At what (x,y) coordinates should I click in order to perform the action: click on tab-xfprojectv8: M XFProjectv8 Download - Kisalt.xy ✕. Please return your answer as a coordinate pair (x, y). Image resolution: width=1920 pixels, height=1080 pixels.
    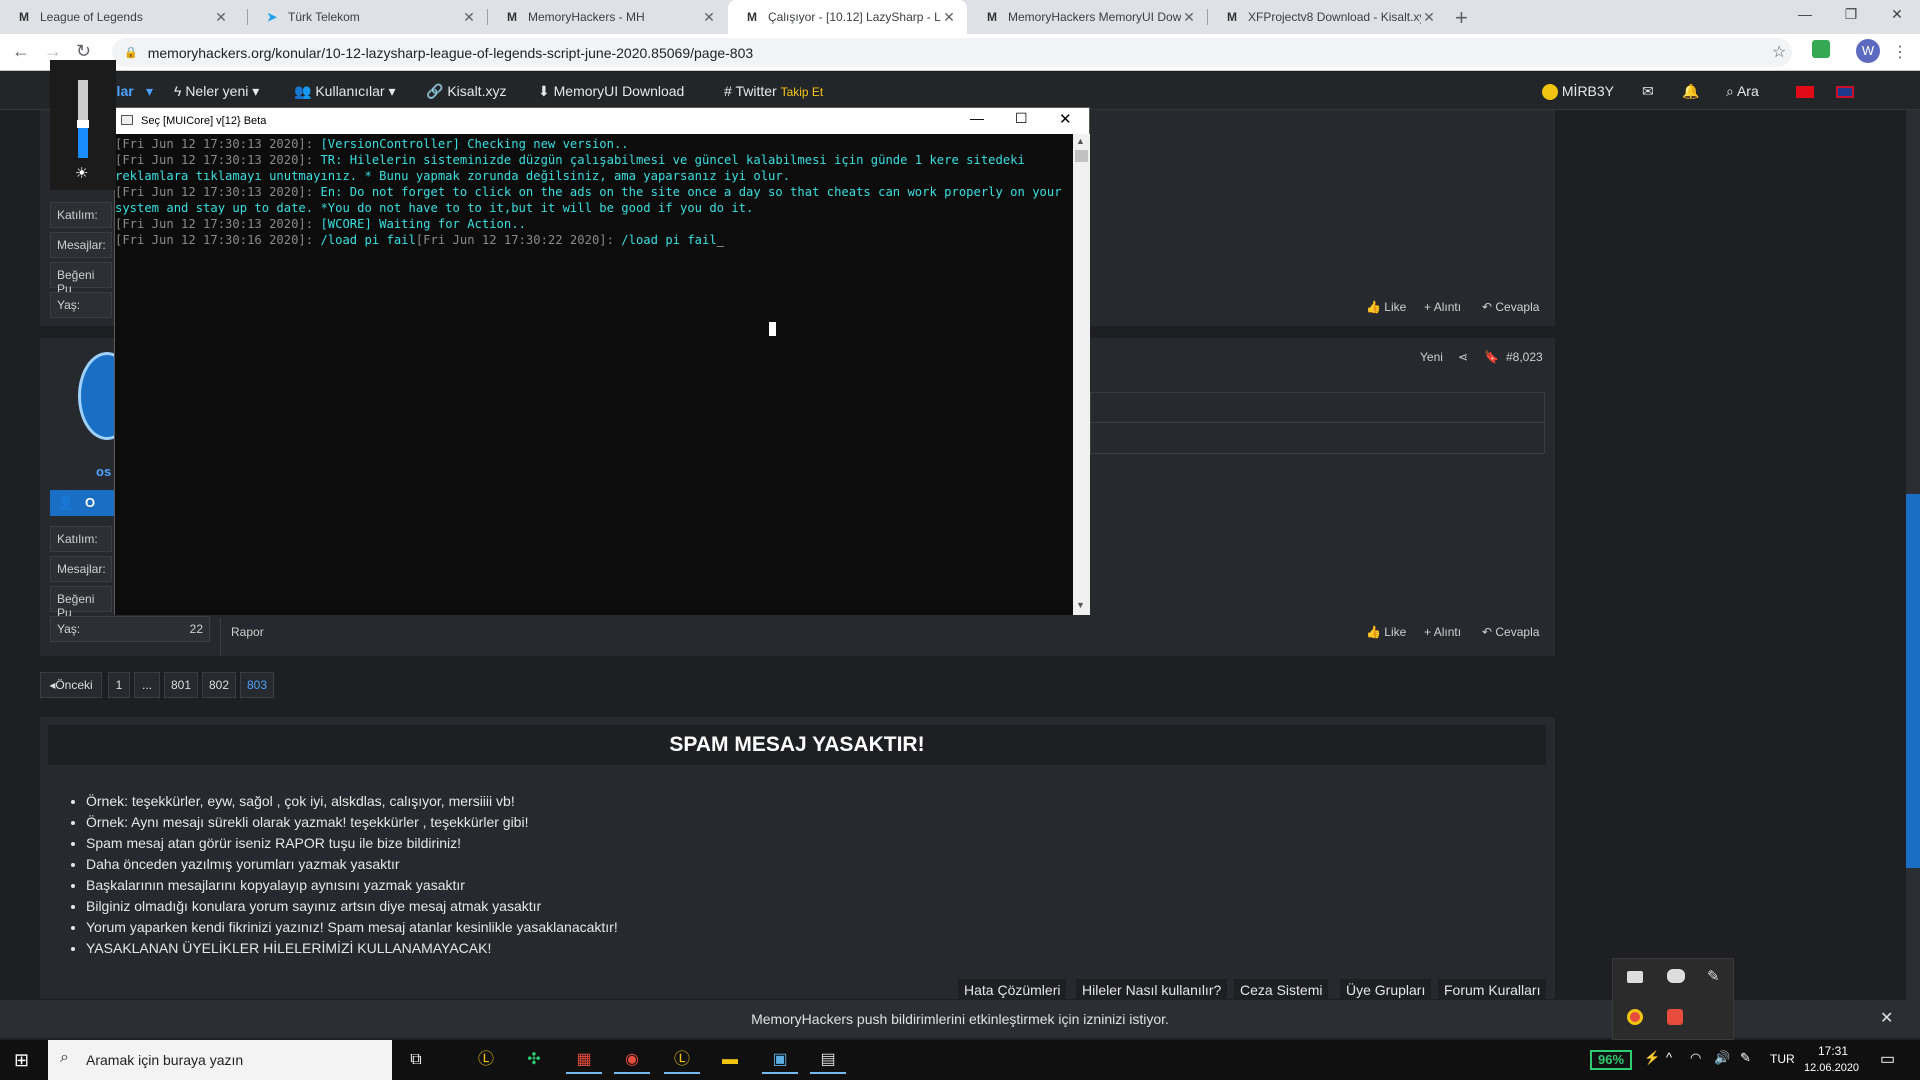
    Looking at the image, I should click on (1327, 17).